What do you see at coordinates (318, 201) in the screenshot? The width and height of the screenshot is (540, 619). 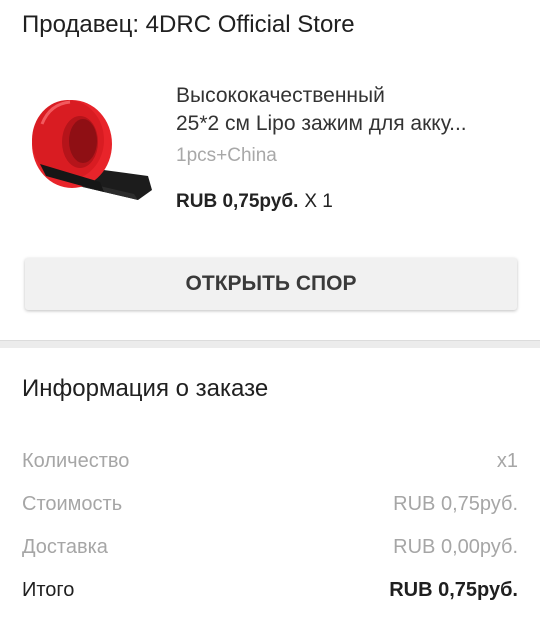 I see `product-quantity: X 1` at bounding box center [318, 201].